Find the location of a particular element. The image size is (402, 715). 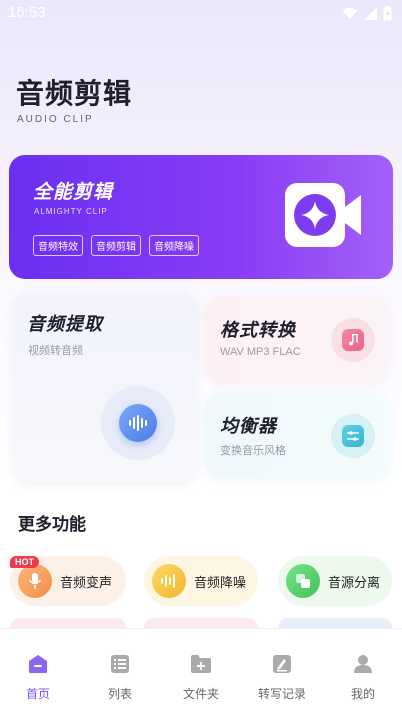

source-separation-button: 音源分离 is located at coordinates (335, 581).